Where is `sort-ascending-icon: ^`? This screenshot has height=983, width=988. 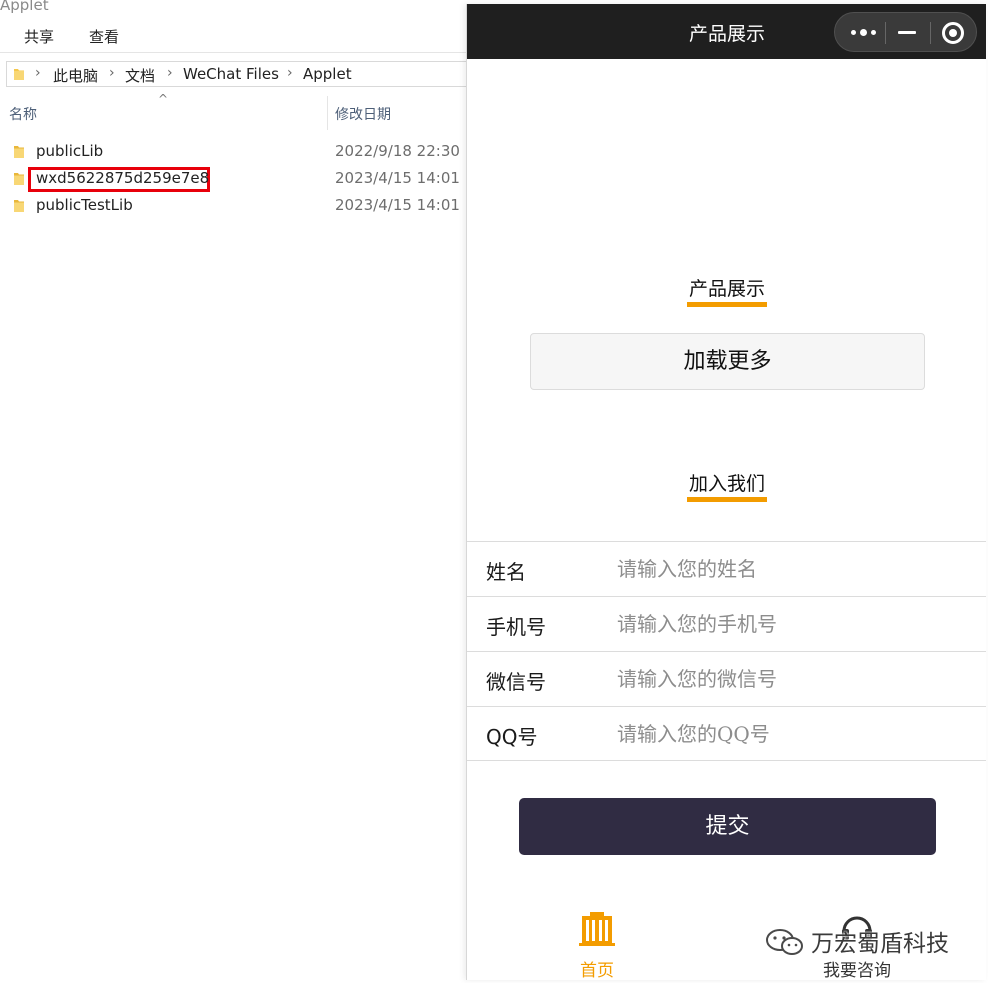
sort-ascending-icon: ^ is located at coordinates (163, 99).